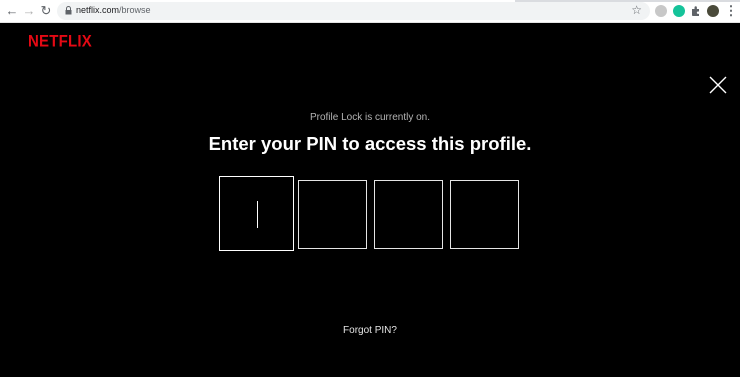 This screenshot has height=377, width=740. Describe the element at coordinates (60, 41) in the screenshot. I see `netflix-logo: NETFLIX` at that location.